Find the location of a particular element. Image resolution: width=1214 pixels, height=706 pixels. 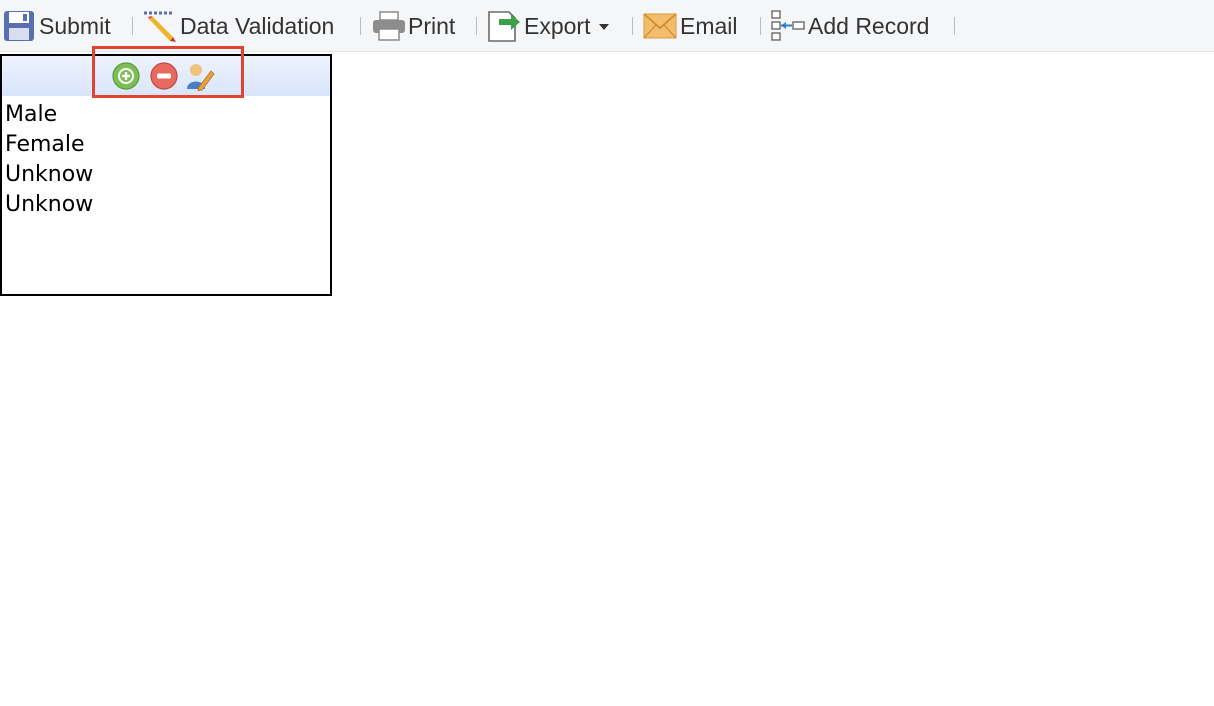

data-validation-label: Data Validation is located at coordinates (257, 25).